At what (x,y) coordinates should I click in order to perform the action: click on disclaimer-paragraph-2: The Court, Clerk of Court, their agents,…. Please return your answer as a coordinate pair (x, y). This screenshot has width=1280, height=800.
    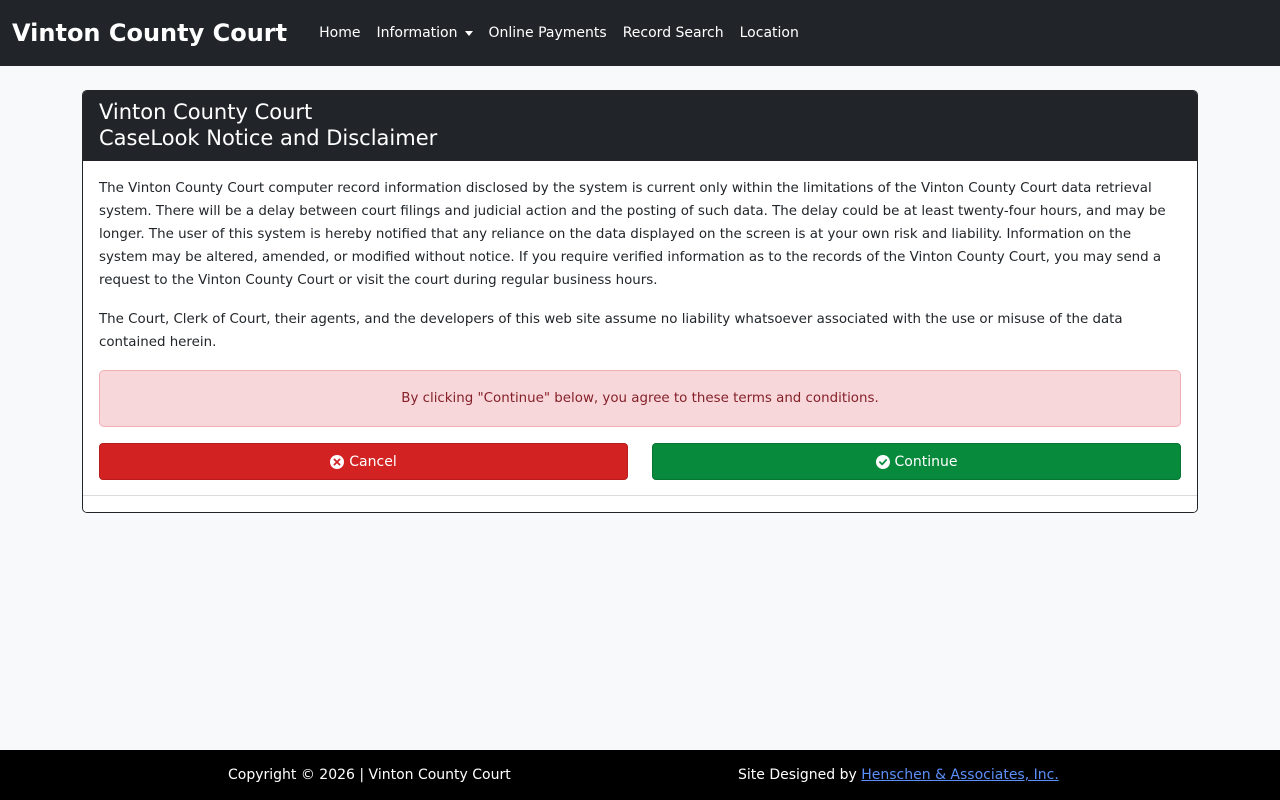
    Looking at the image, I should click on (611, 331).